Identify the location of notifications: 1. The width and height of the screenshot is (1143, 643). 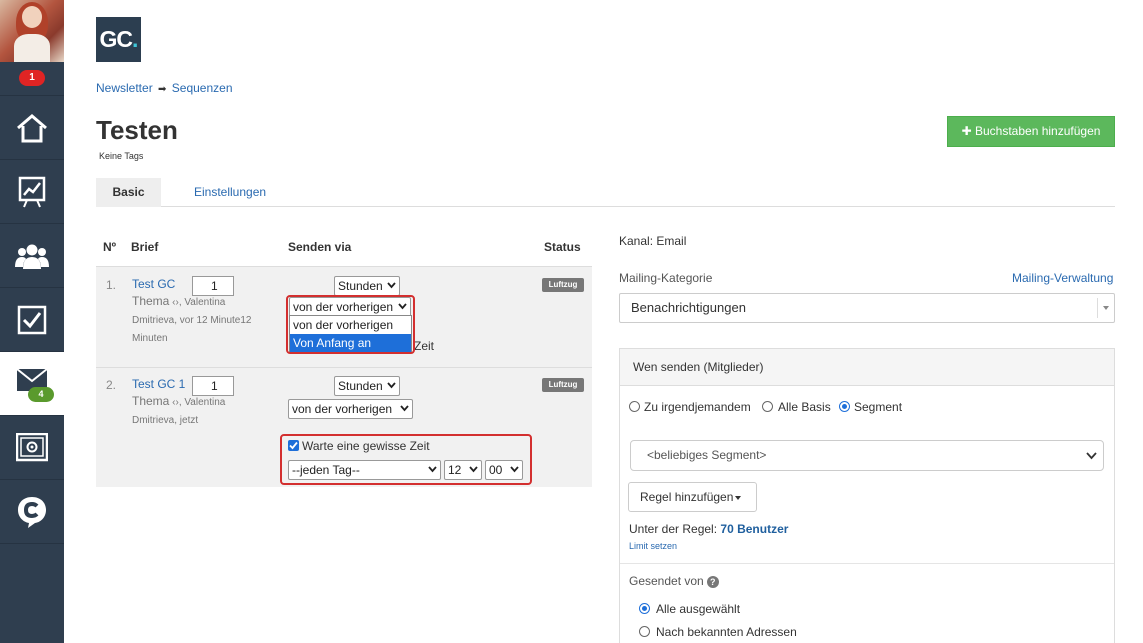
(32, 79).